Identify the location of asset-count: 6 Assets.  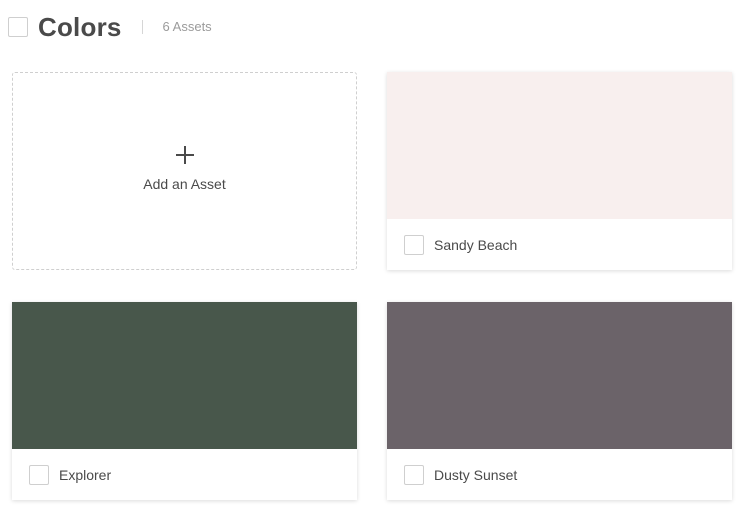
(187, 26).